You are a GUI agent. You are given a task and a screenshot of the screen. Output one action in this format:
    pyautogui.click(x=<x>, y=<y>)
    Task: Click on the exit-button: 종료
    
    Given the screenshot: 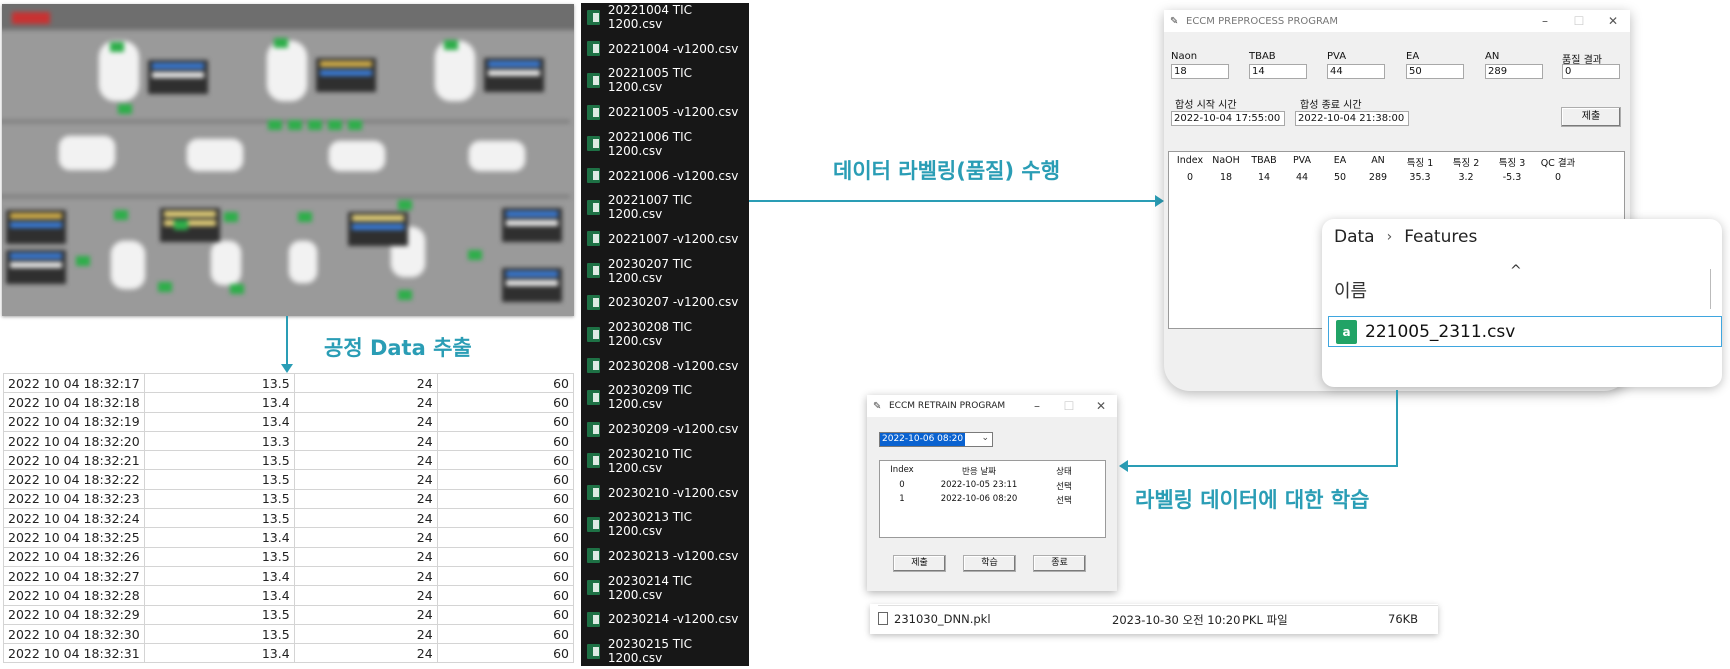 What is the action you would take?
    pyautogui.click(x=1059, y=563)
    